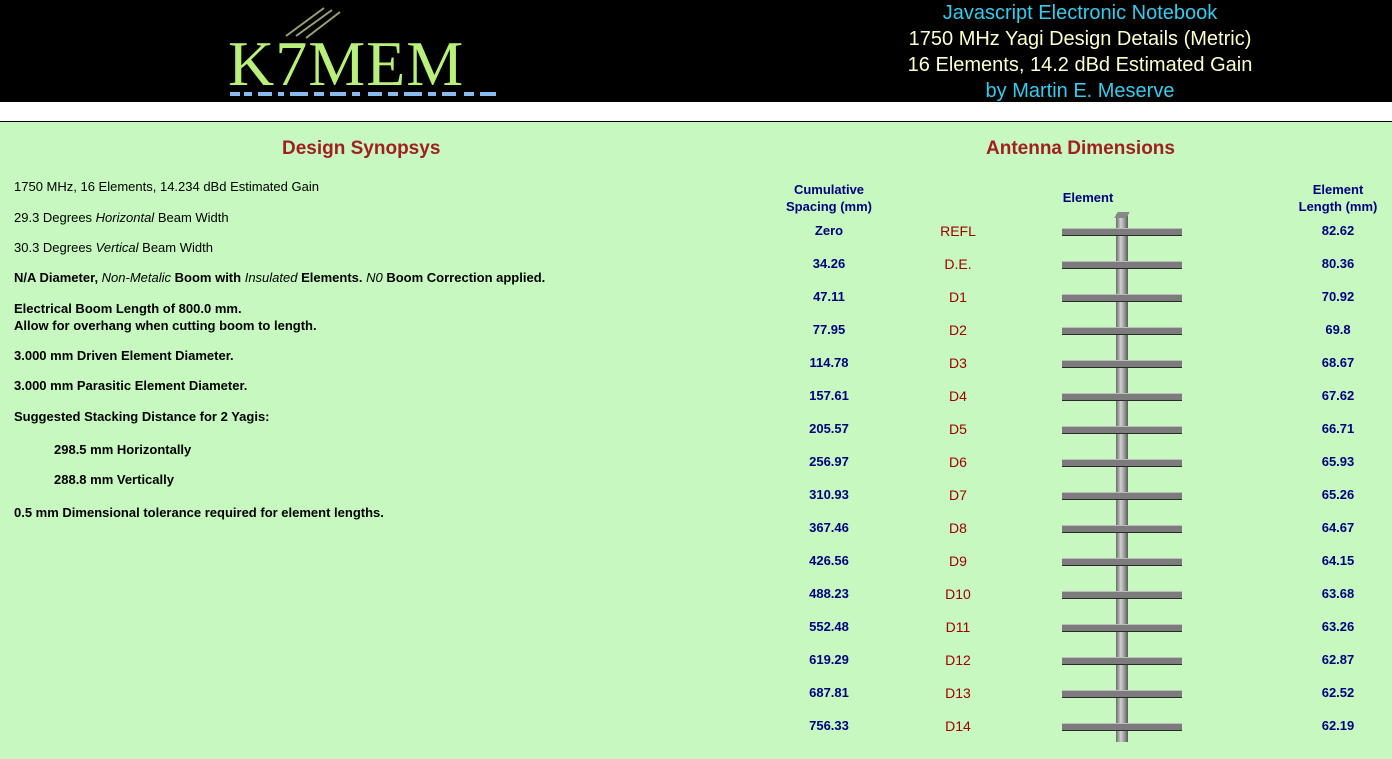  What do you see at coordinates (1338, 329) in the screenshot?
I see `row-element-length: 69.8` at bounding box center [1338, 329].